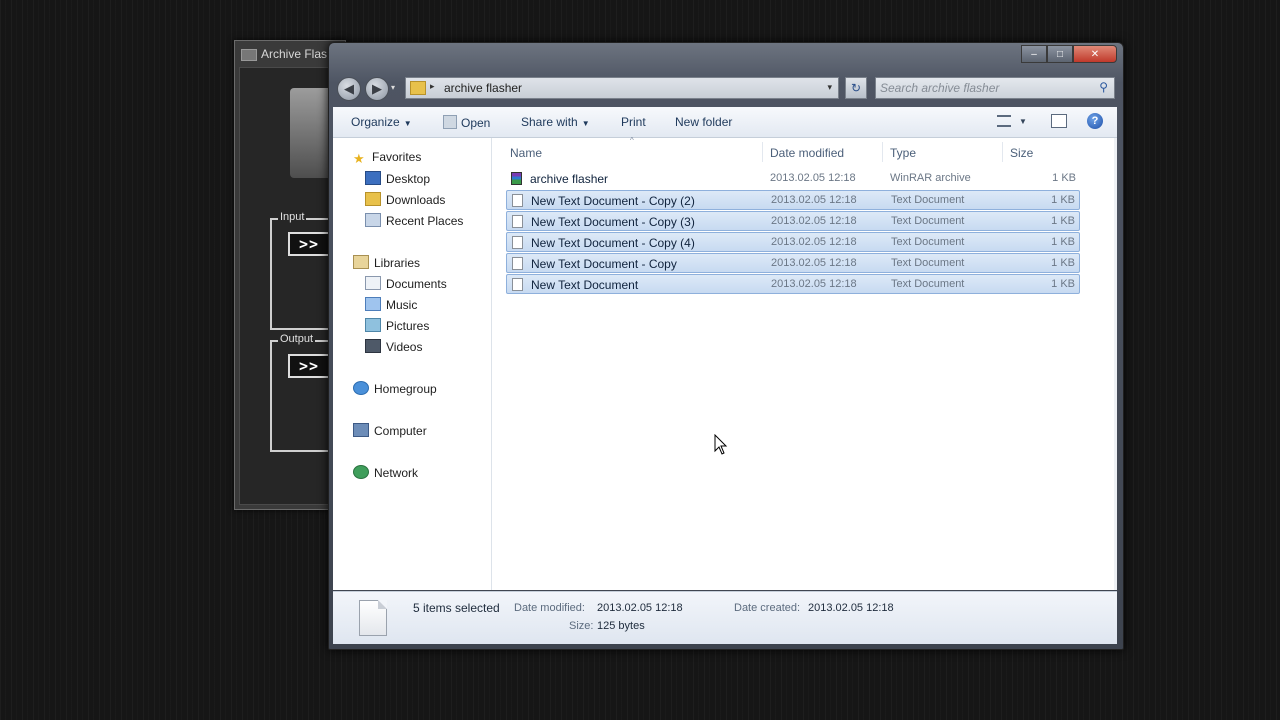 The image size is (1280, 720). What do you see at coordinates (613, 243) in the screenshot?
I see `file-name: New Text Document - Copy (4)` at bounding box center [613, 243].